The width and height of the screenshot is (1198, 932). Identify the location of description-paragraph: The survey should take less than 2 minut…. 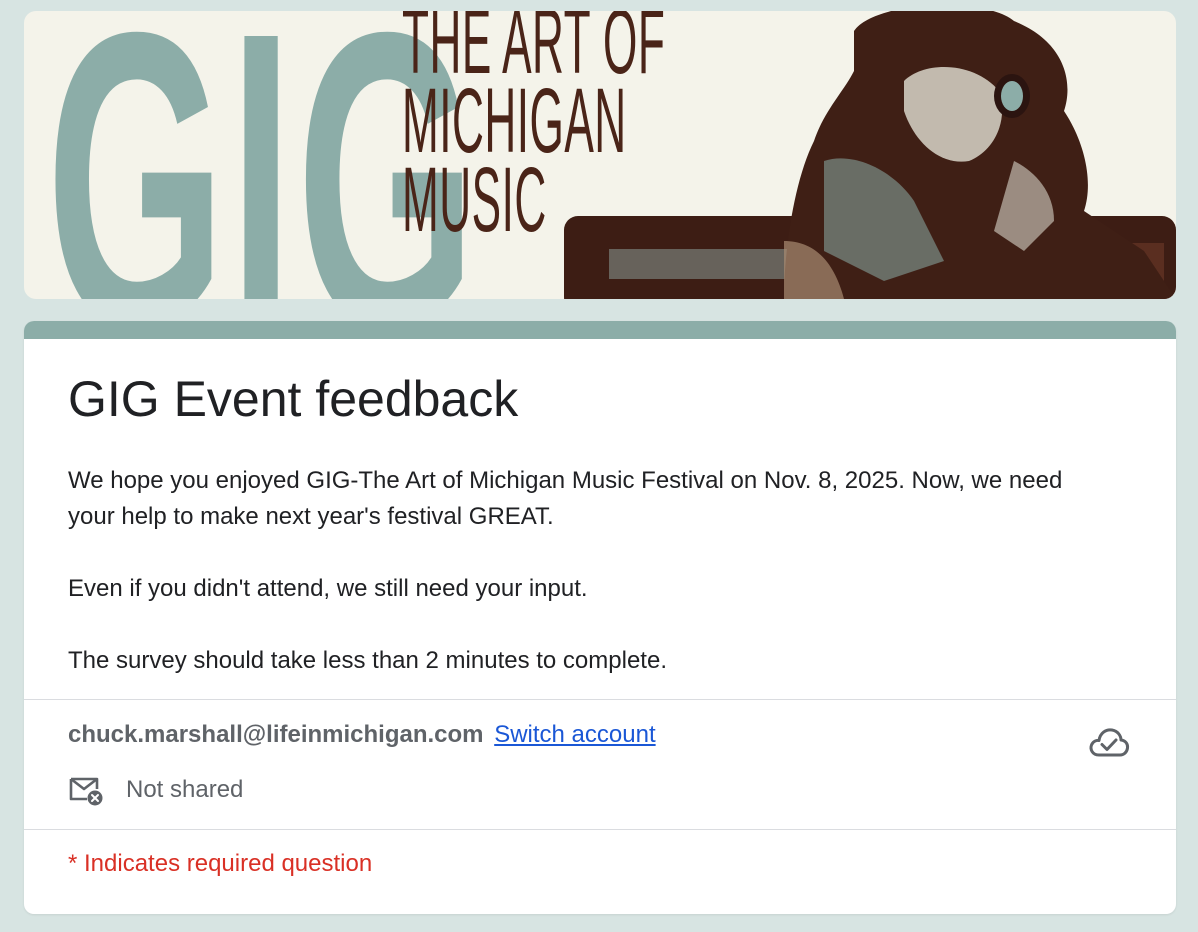
(367, 660).